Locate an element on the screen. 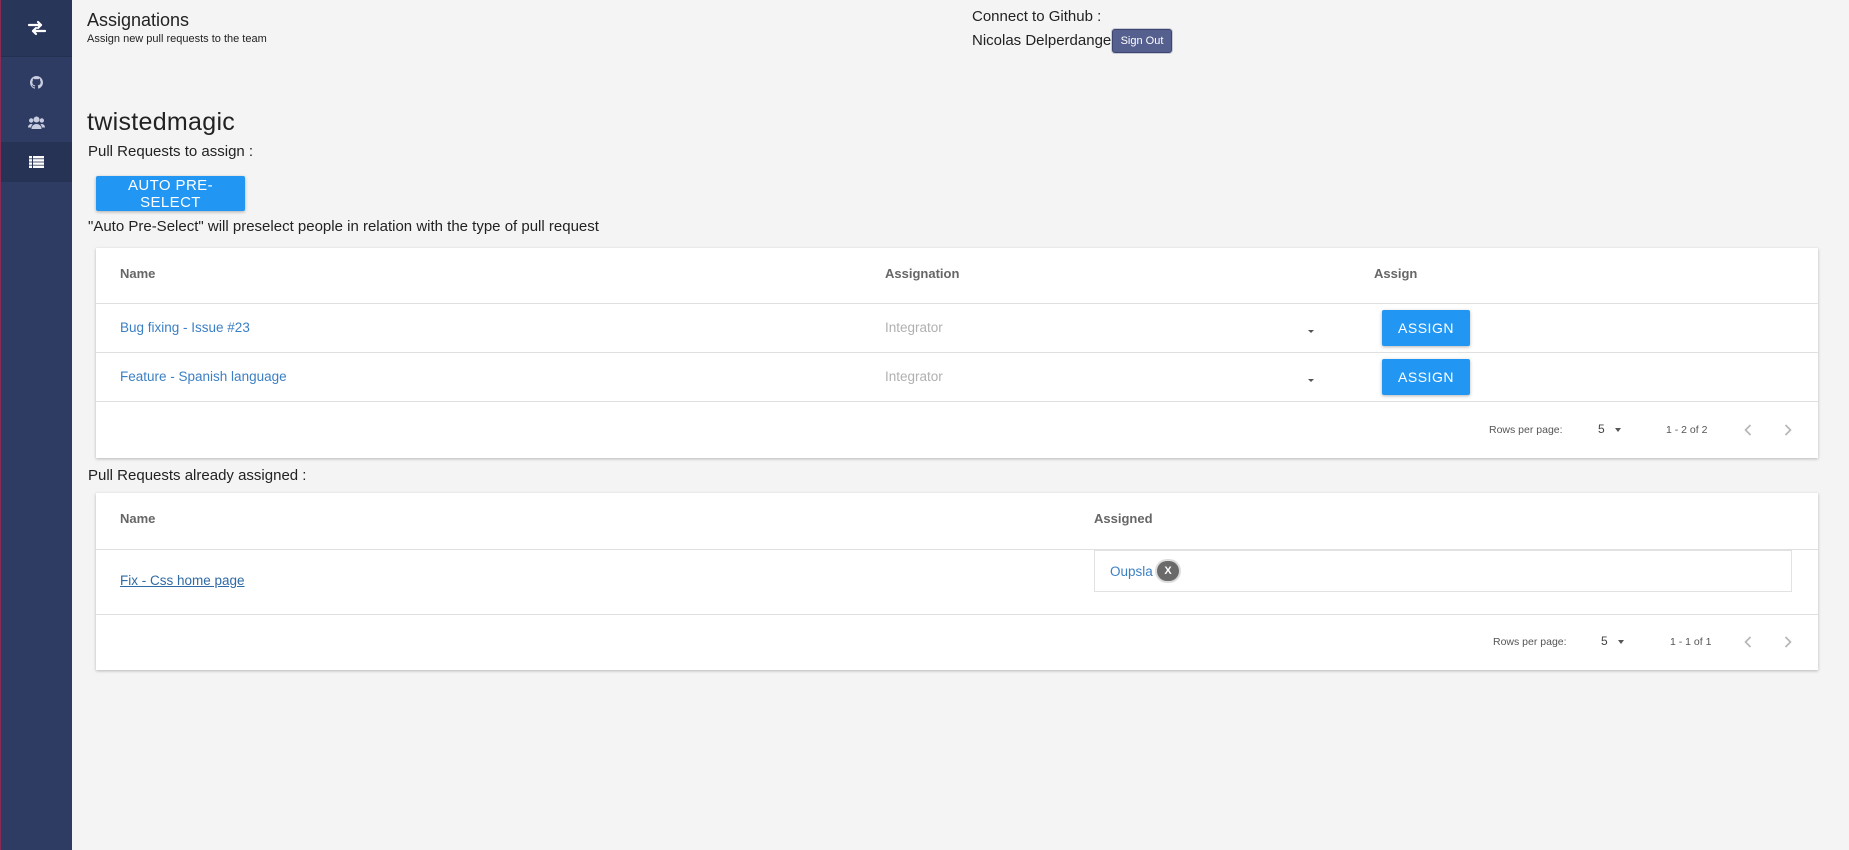 The width and height of the screenshot is (1849, 850). sidebar is located at coordinates (36, 425).